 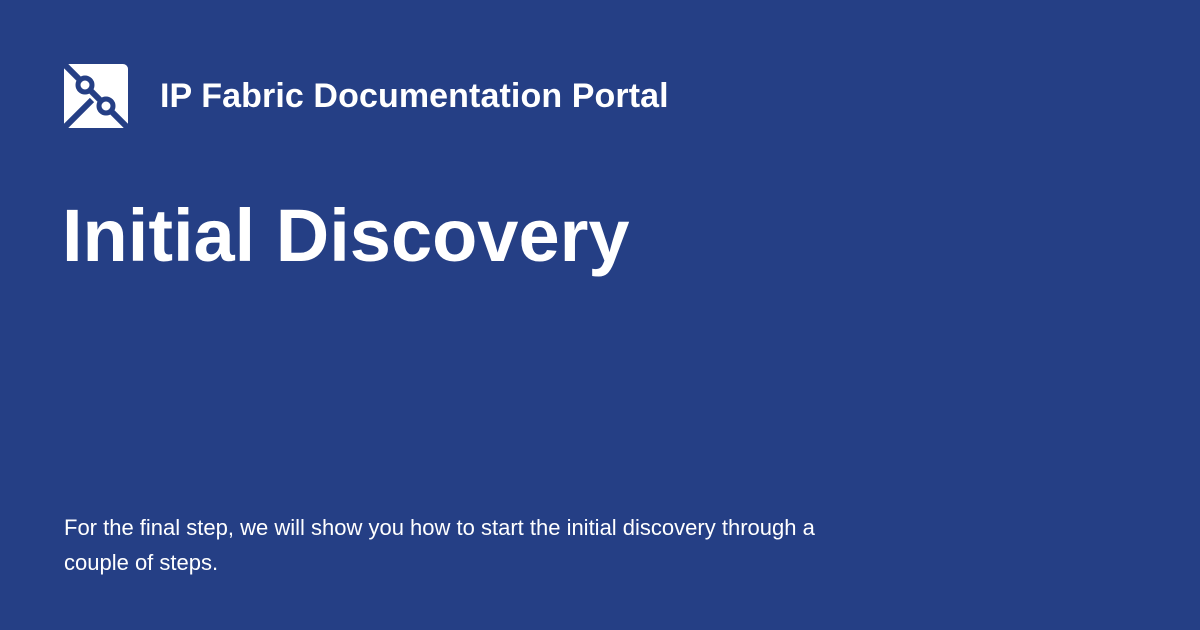 I want to click on site-name: IP Fabric Documentation Portal, so click(x=414, y=95).